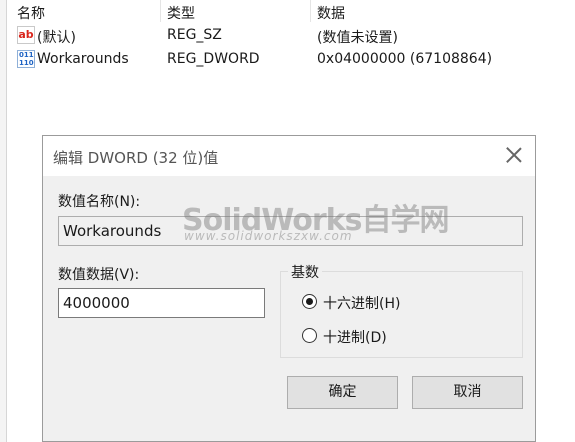 The image size is (575, 442). I want to click on value-data-input: 4000000, so click(161, 303).